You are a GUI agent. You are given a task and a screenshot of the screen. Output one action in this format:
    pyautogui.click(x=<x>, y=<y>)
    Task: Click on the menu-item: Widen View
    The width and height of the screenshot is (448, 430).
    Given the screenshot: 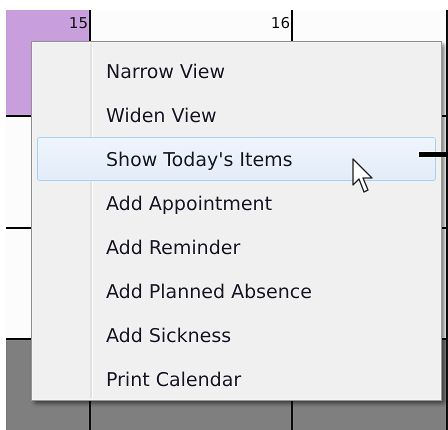 What is the action you would take?
    pyautogui.click(x=236, y=115)
    